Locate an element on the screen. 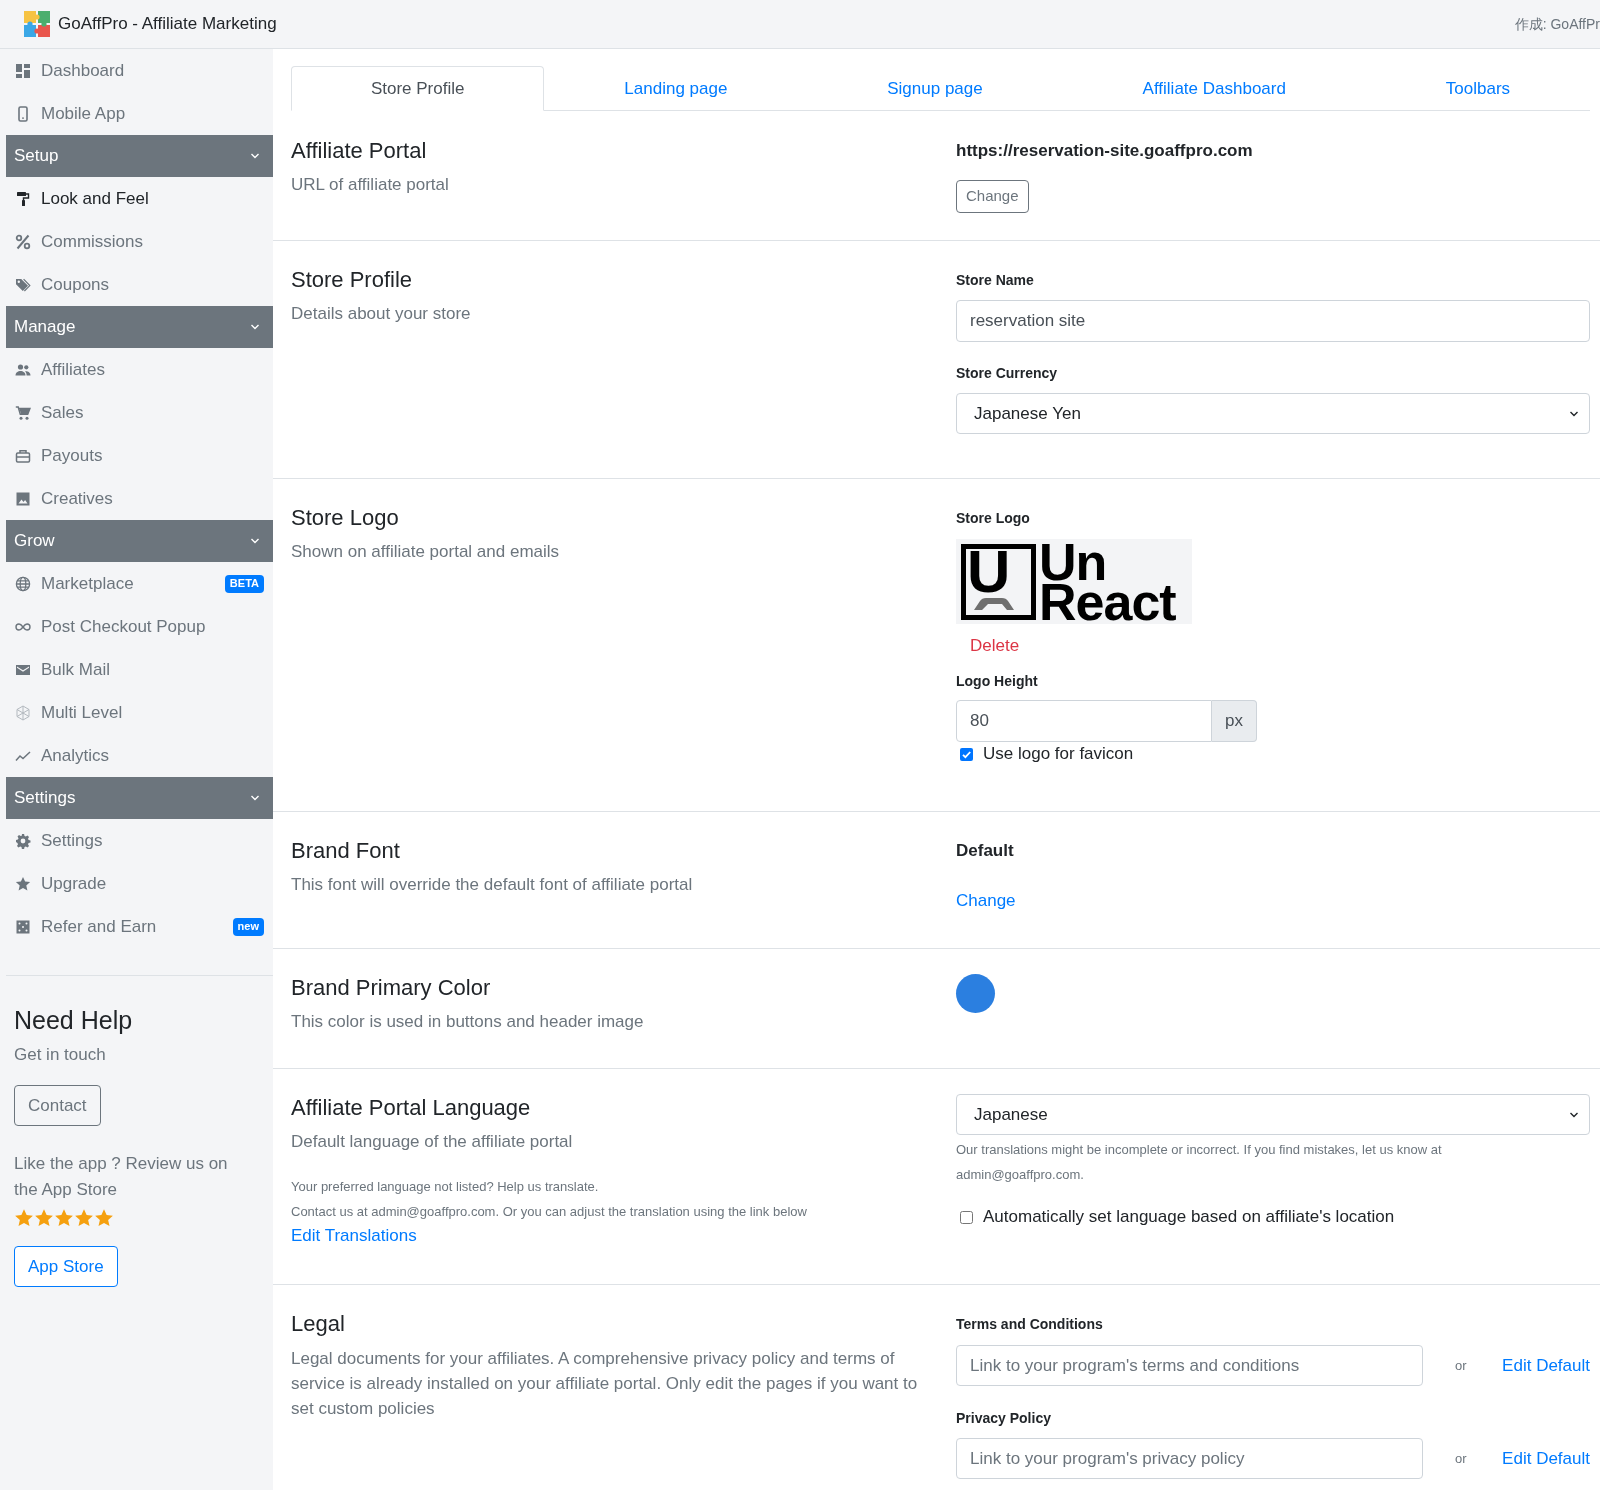 This screenshot has height=1490, width=1600. sidebar-item: Payouts is located at coordinates (139, 455).